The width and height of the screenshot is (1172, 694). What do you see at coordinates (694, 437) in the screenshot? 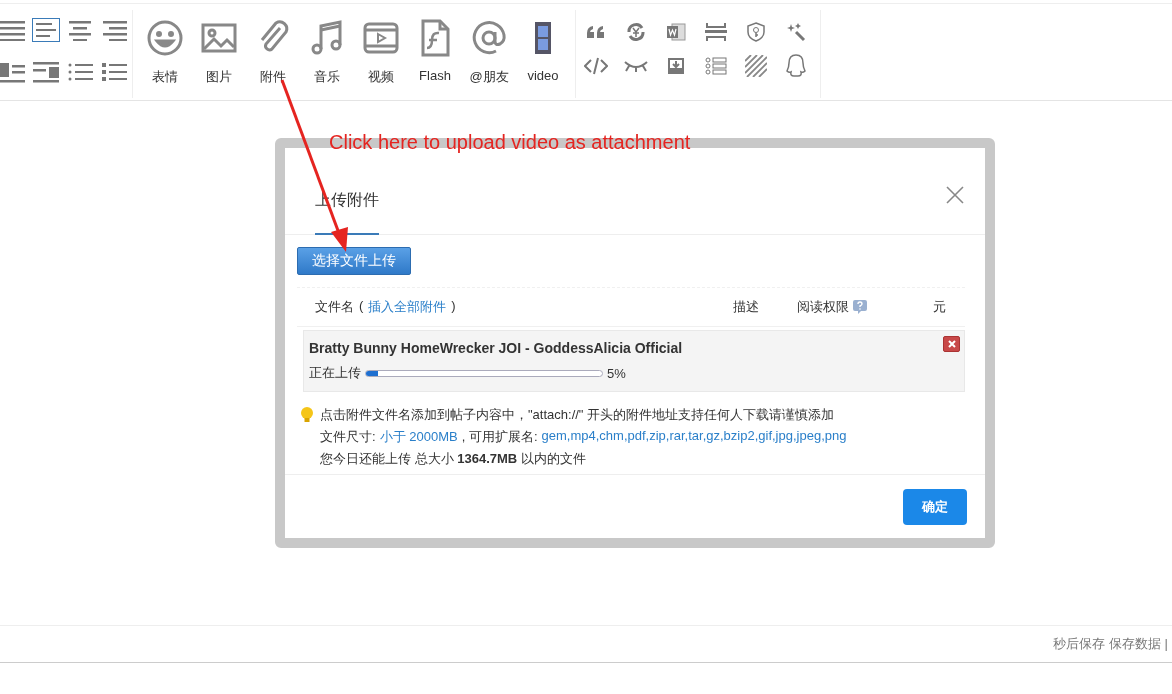
I see `extension-list: gem,mp4,chm,pdf,zip,rar,tar,gz,bzip2,gif,jpg,jpeg,png` at bounding box center [694, 437].